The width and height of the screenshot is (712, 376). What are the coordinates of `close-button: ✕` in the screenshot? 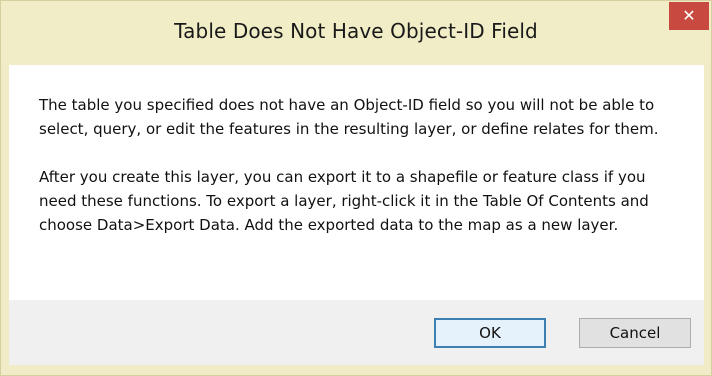 It's located at (689, 16).